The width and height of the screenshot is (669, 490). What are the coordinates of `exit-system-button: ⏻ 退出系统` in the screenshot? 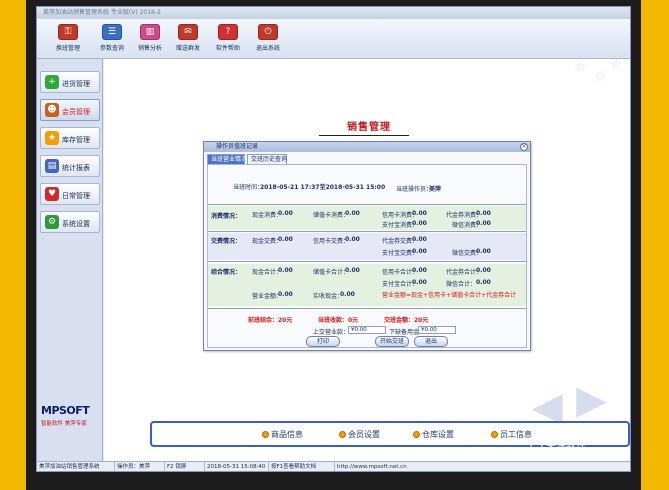 It's located at (268, 40).